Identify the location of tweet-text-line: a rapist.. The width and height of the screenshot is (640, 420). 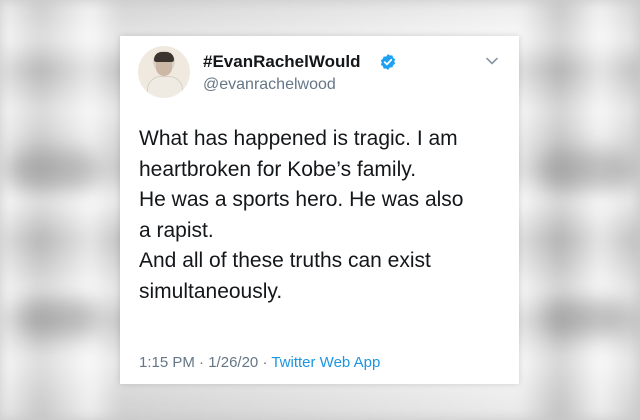
(176, 230).